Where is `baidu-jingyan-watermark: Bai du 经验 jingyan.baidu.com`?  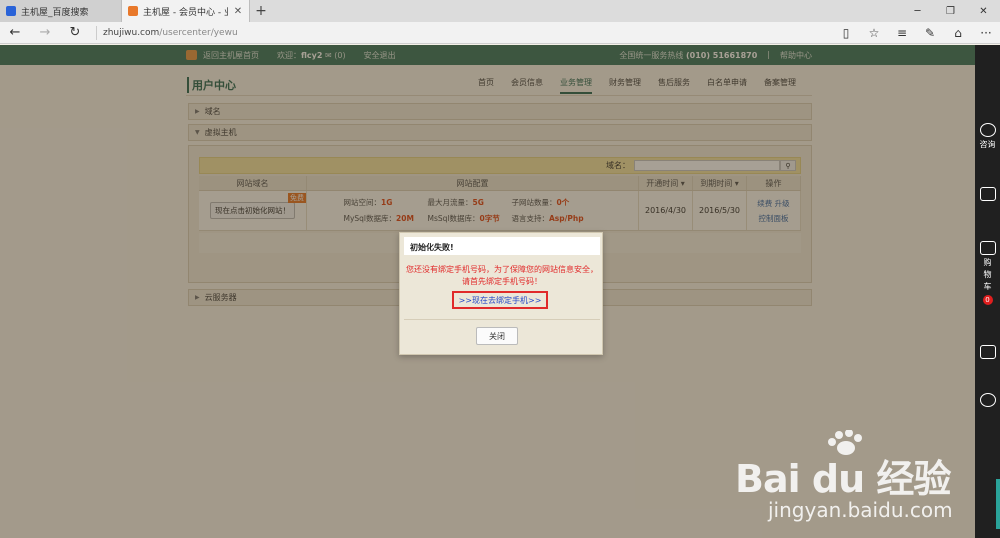
baidu-jingyan-watermark: Bai du 经验 jingyan.baidu.com is located at coordinates (850, 480).